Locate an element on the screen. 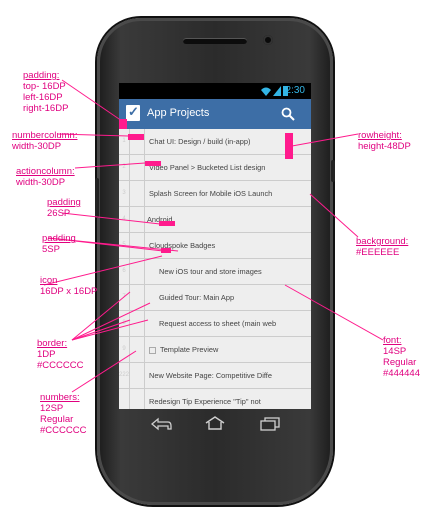 Image resolution: width=430 pixels, height=515 pixels. annotation-actioncolumn: actioncolumn: width-30DP is located at coordinates (45, 177).